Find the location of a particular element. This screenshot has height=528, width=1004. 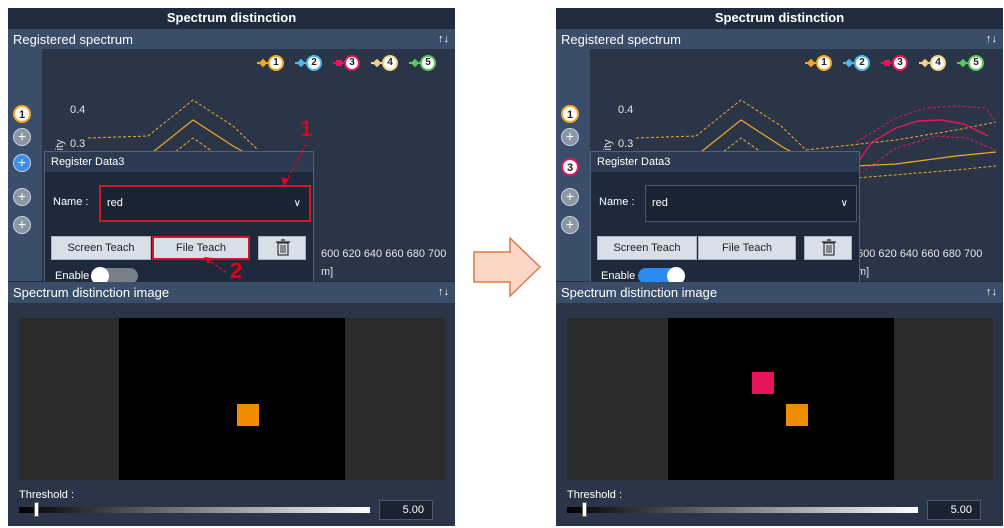

upper-bound-line is located at coordinates (815, 125).